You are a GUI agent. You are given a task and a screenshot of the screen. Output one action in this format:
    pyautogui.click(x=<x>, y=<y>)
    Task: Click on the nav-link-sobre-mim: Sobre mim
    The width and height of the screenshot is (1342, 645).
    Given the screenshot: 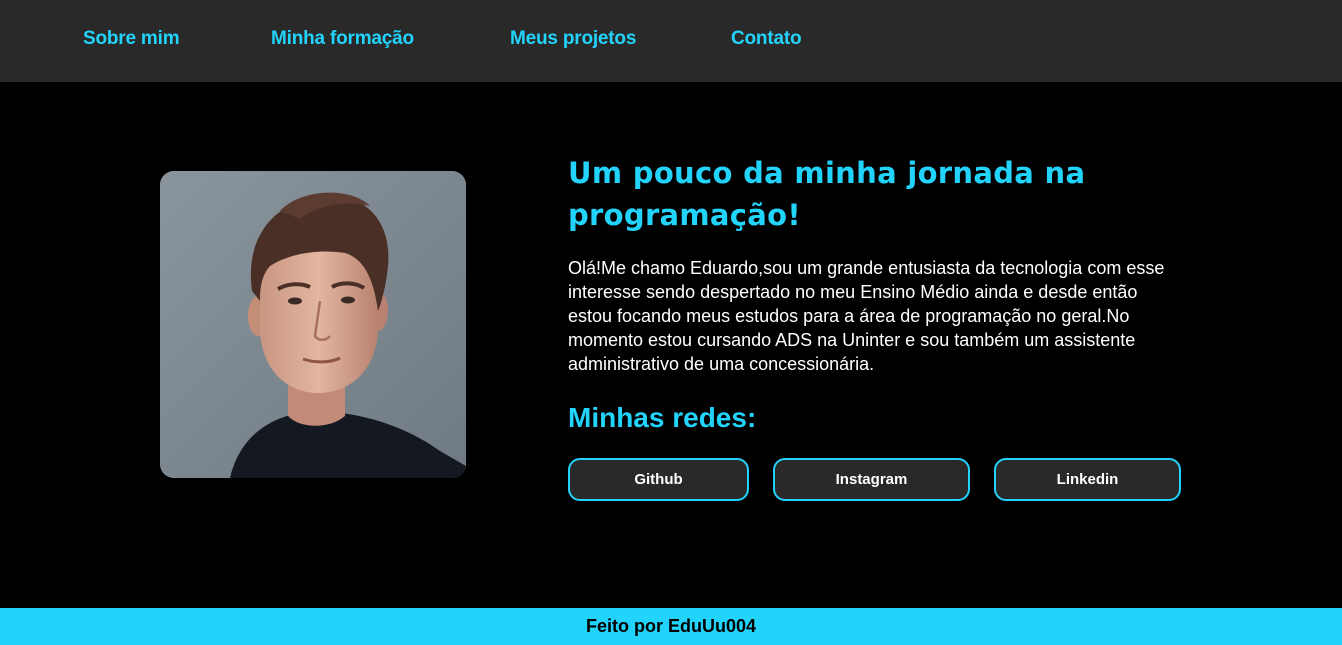 What is the action you would take?
    pyautogui.click(x=131, y=39)
    